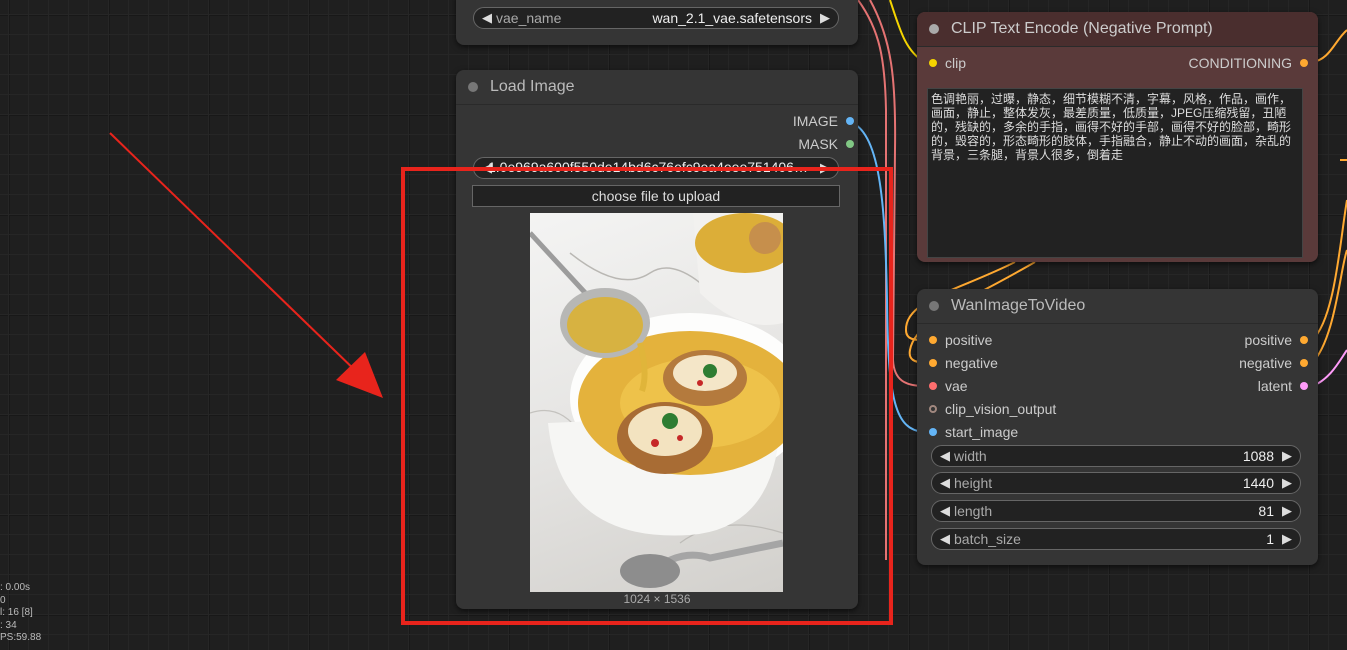  What do you see at coordinates (956, 386) in the screenshot?
I see `slot-label: vae` at bounding box center [956, 386].